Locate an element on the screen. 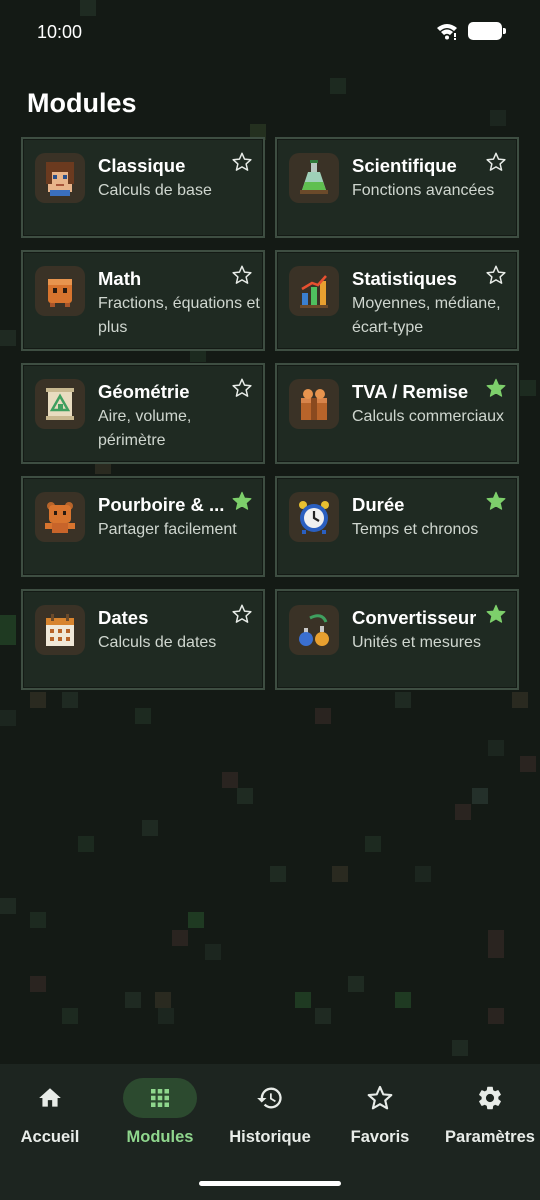 This screenshot has height=1200, width=540. home-indicator is located at coordinates (270, 1183).